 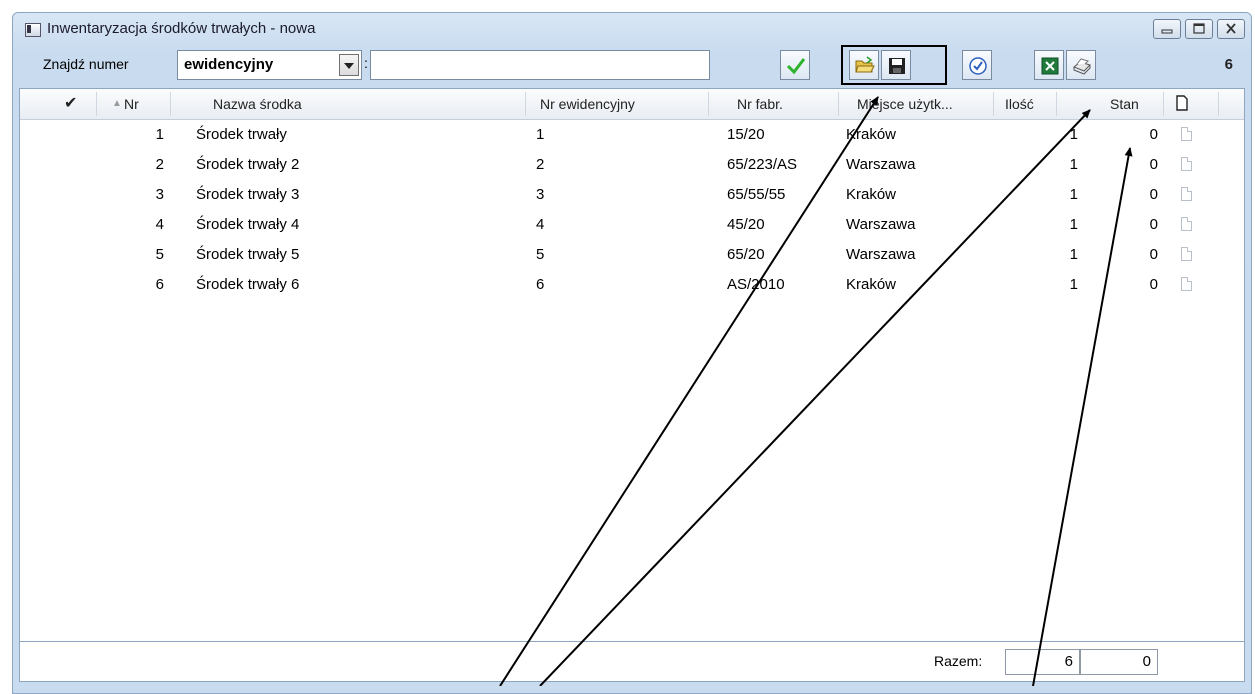 I want to click on excel-icon, so click(x=1050, y=66).